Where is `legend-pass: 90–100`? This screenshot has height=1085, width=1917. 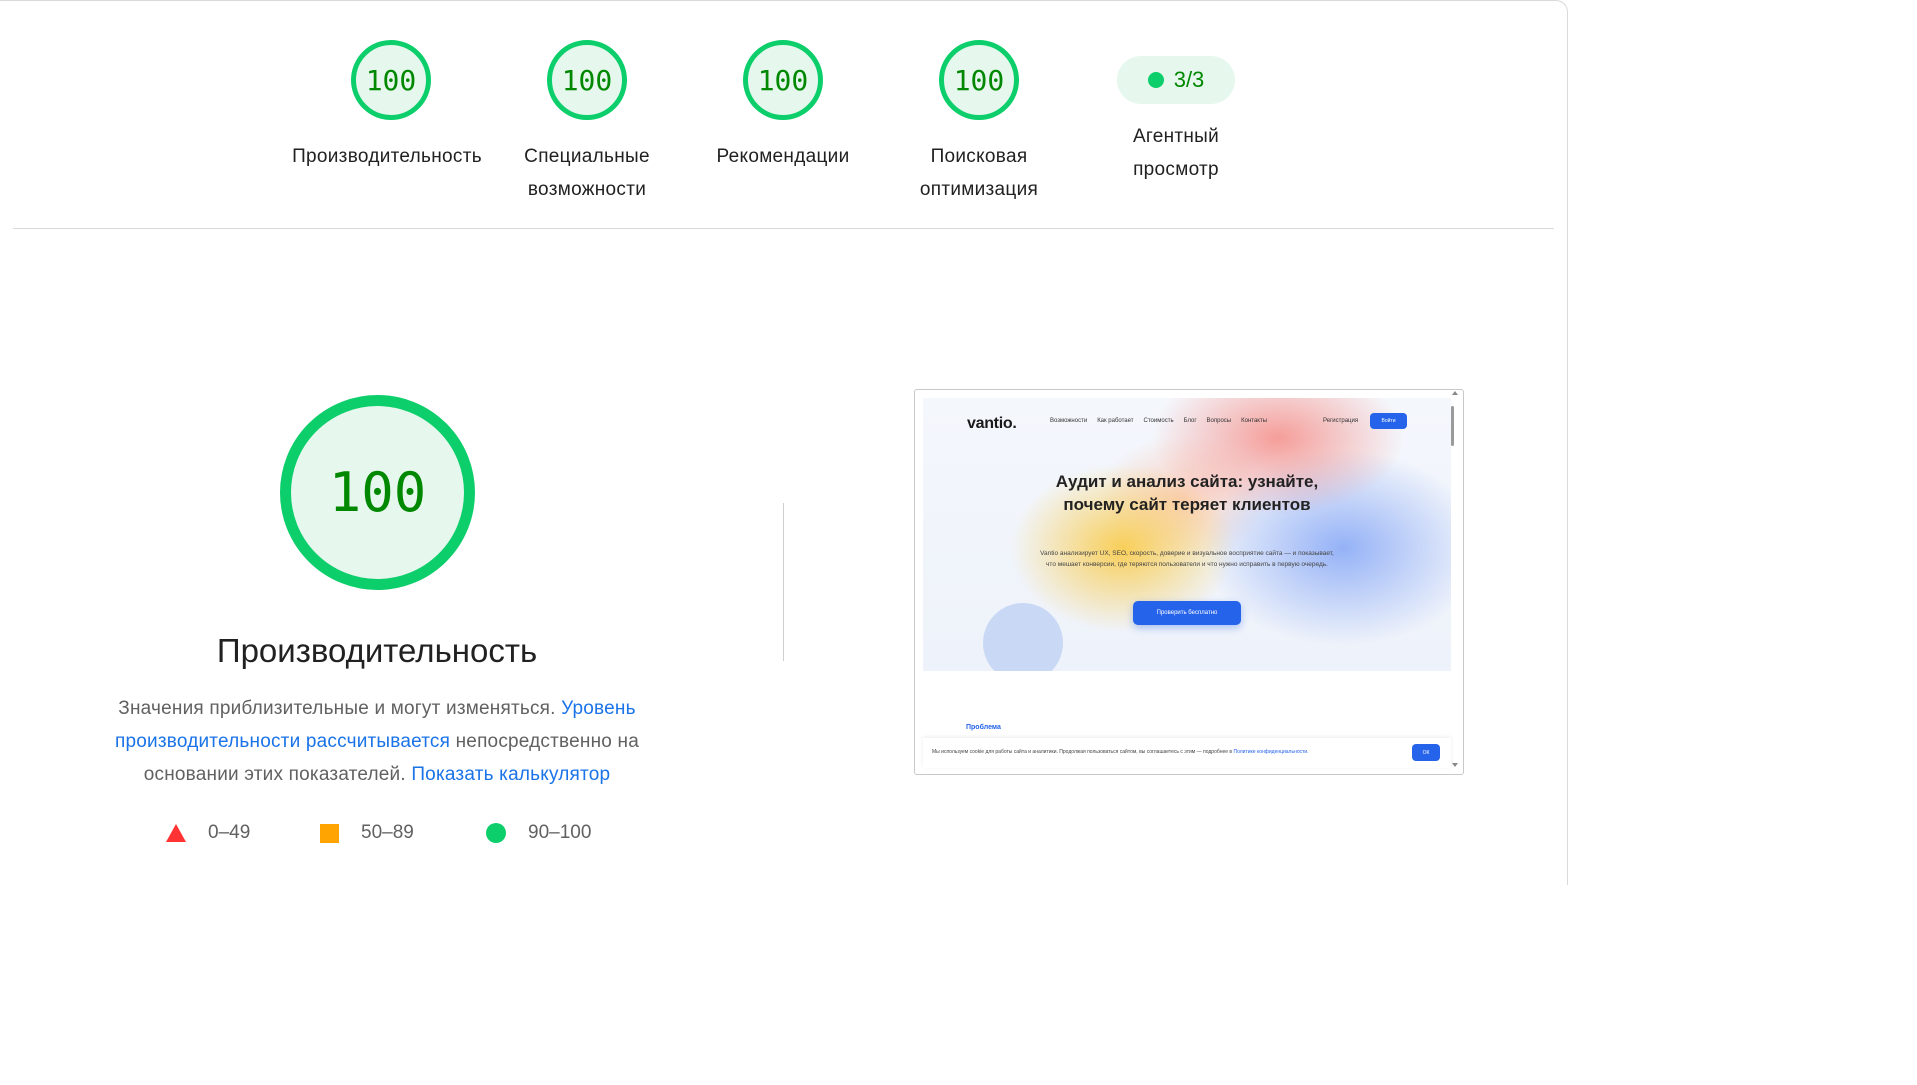 legend-pass: 90–100 is located at coordinates (538, 833).